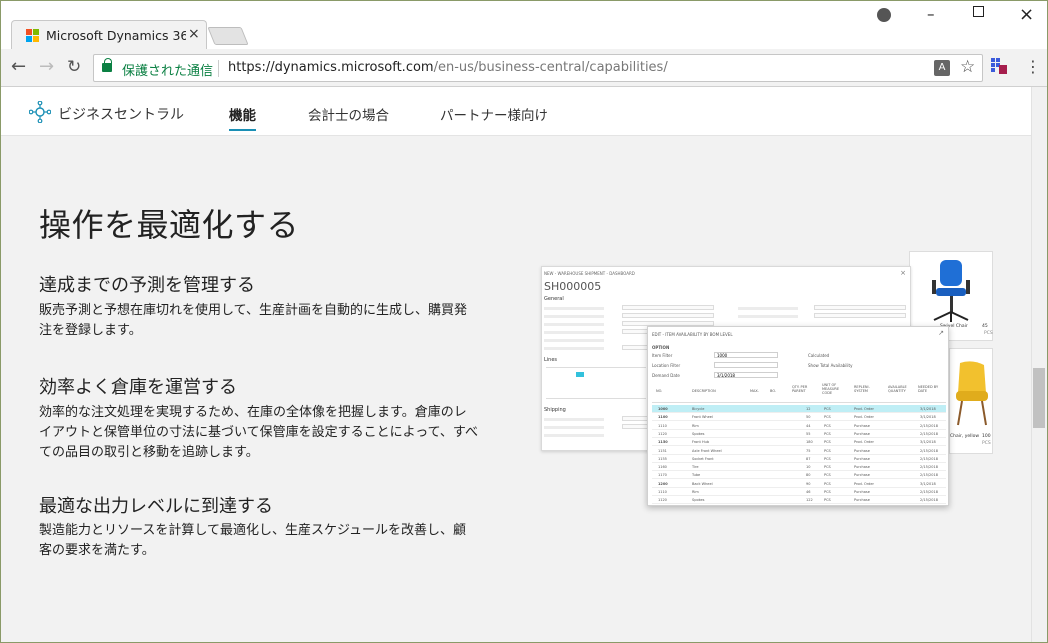 The height and width of the screenshot is (643, 1048). I want to click on table-cell: 1150, so click(663, 442).